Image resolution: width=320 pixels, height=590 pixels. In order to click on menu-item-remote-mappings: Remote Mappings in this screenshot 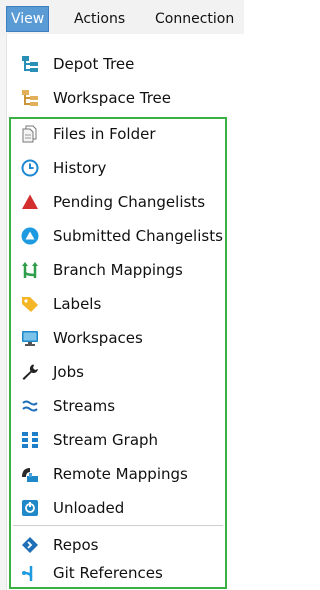, I will do `click(122, 474)`.